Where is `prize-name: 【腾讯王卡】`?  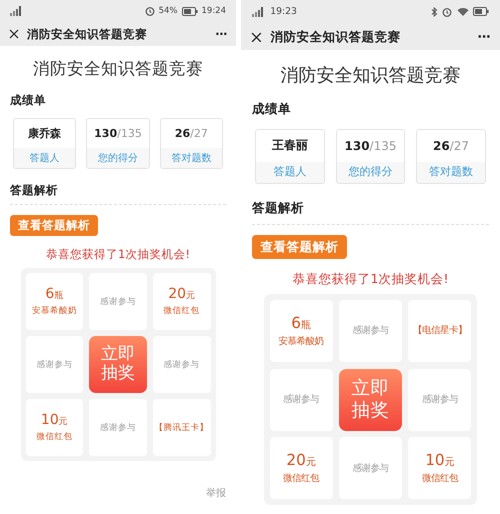 prize-name: 【腾讯王卡】 is located at coordinates (181, 428).